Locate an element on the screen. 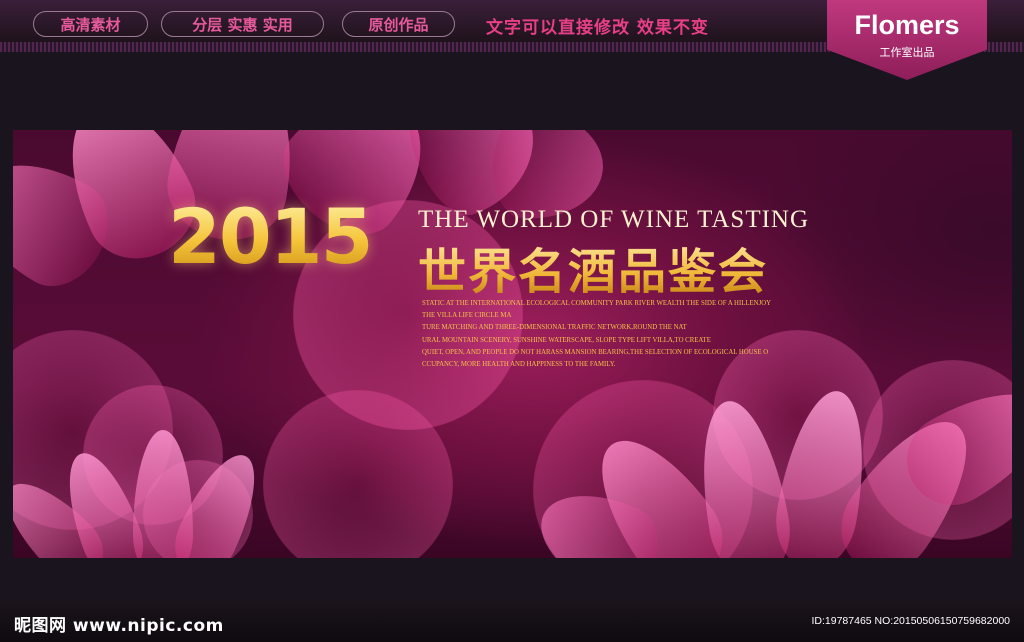  studio-logo: Flomers 工作室出品 is located at coordinates (907, 40).